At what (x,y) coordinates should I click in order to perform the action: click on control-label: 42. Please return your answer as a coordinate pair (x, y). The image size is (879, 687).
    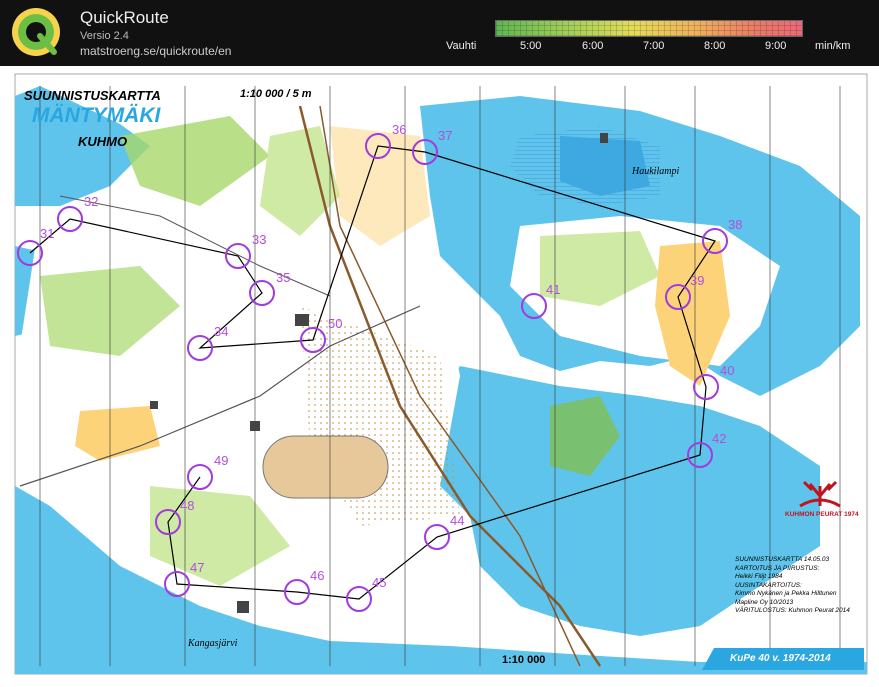
    Looking at the image, I should click on (719, 438).